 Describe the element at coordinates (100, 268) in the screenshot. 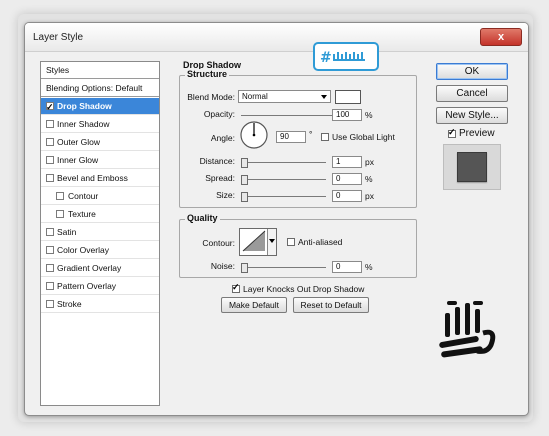

I see `style-item-gradient-overlay: Gradient Overlay` at that location.